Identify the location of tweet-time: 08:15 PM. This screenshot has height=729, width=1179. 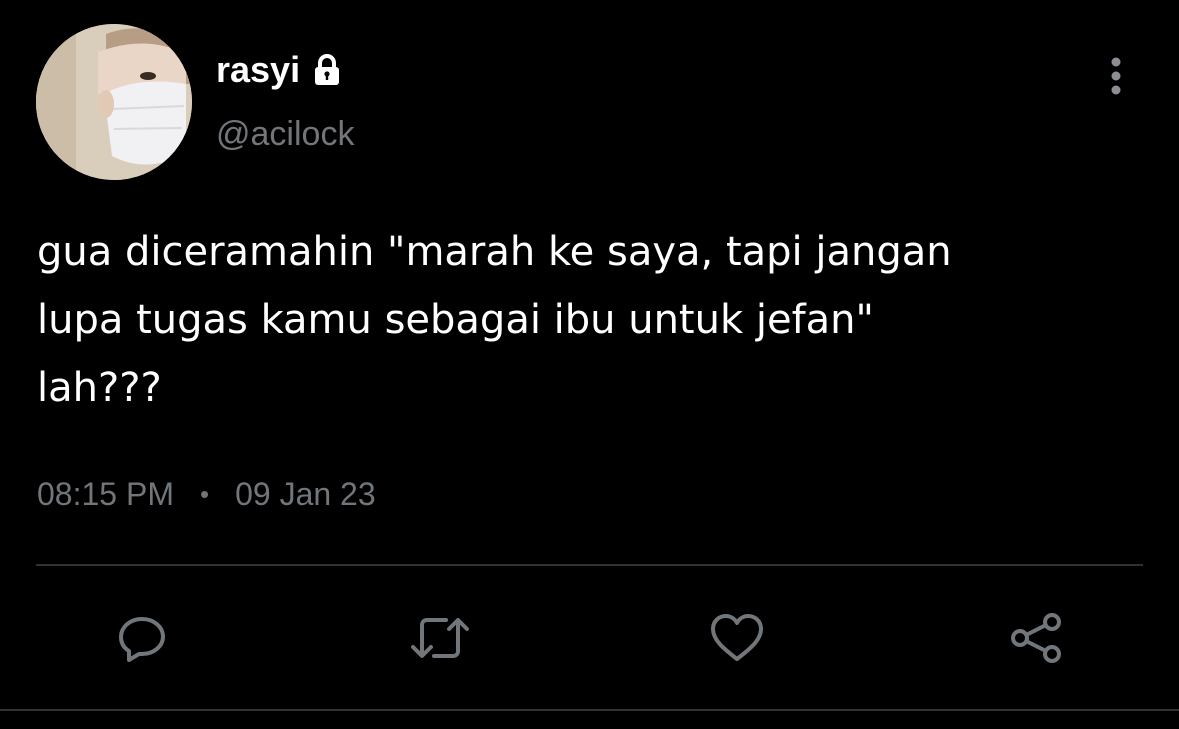
(105, 494).